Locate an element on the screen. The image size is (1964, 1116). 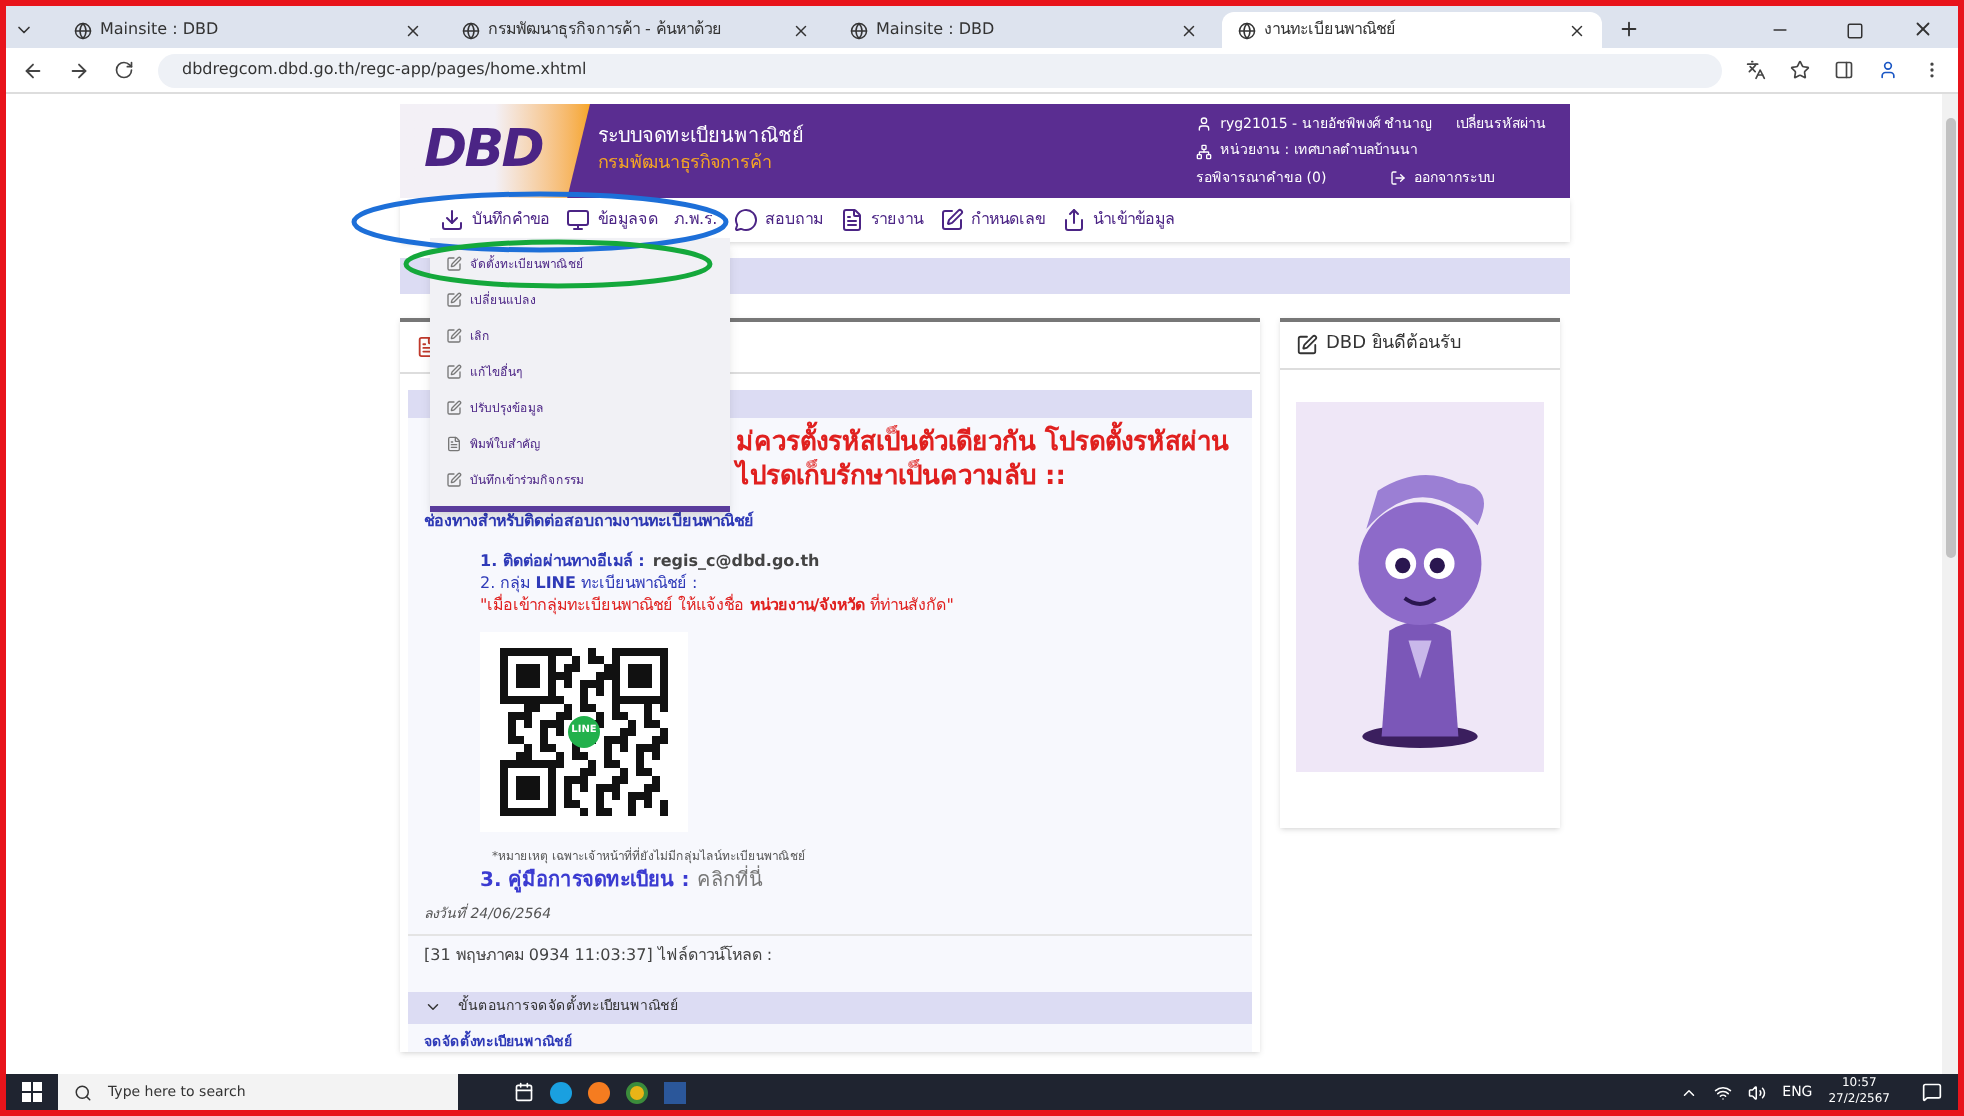
chat-icon is located at coordinates (745, 220).